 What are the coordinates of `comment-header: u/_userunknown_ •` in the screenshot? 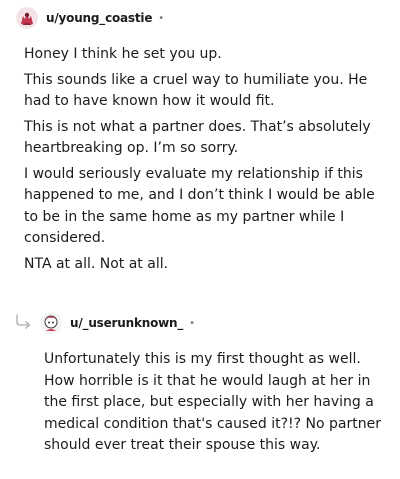 It's located at (117, 323).